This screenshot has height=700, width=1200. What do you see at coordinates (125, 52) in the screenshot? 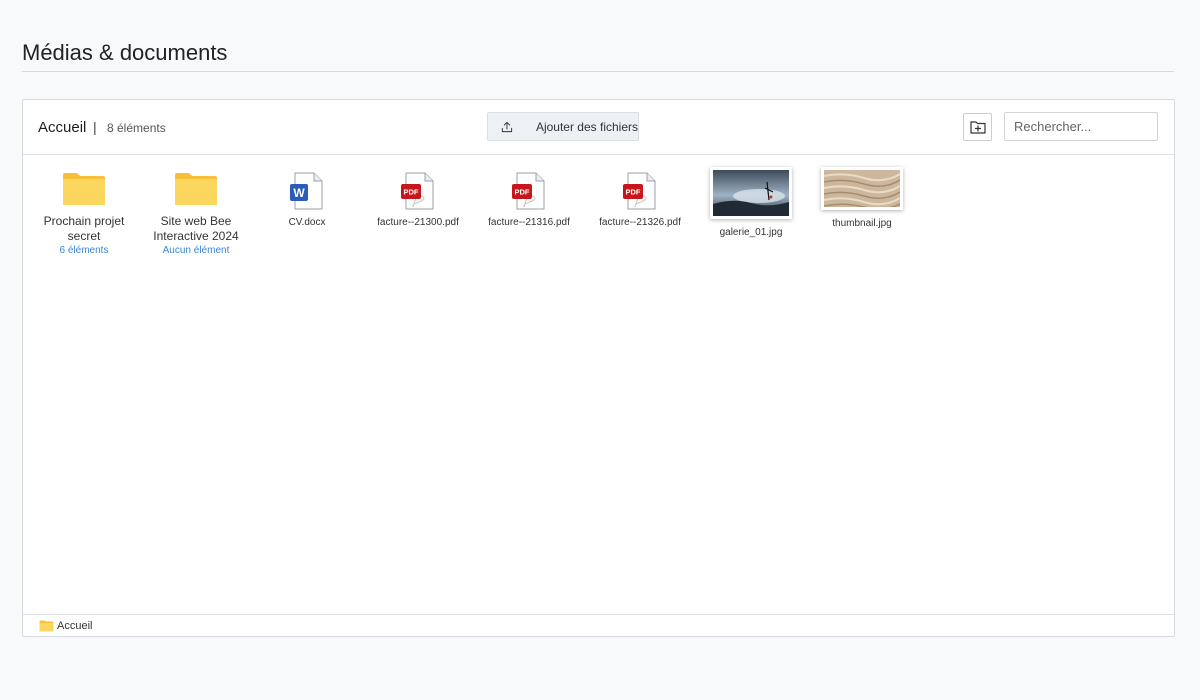
I see `page-title: Médias & documents` at bounding box center [125, 52].